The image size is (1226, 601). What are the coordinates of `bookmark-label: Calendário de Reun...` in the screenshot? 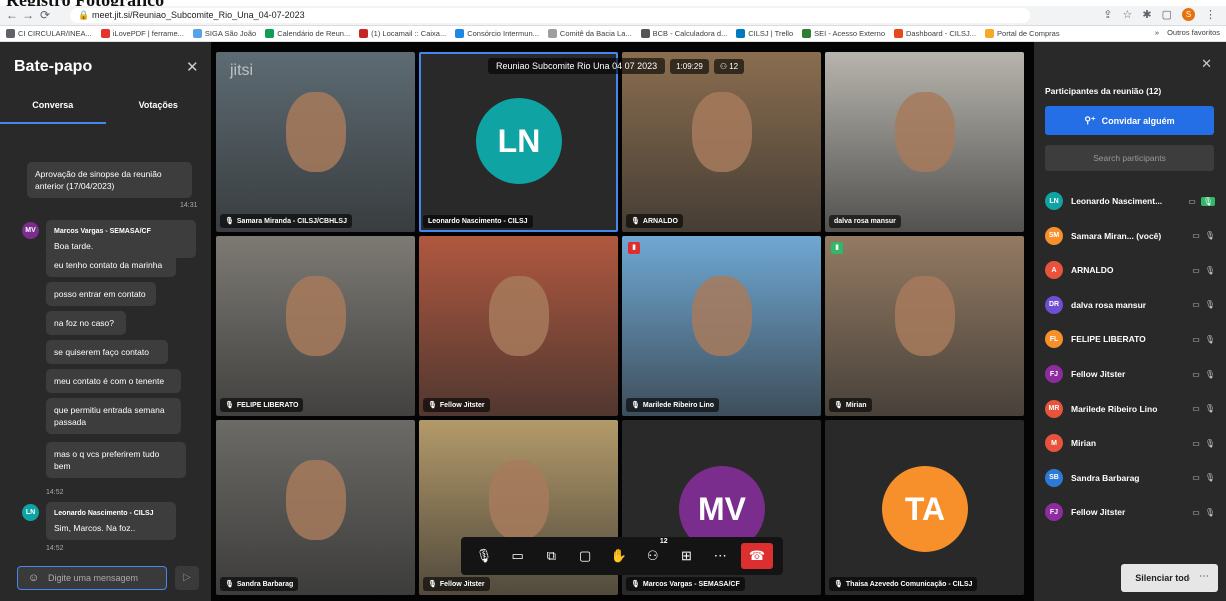 It's located at (314, 33).